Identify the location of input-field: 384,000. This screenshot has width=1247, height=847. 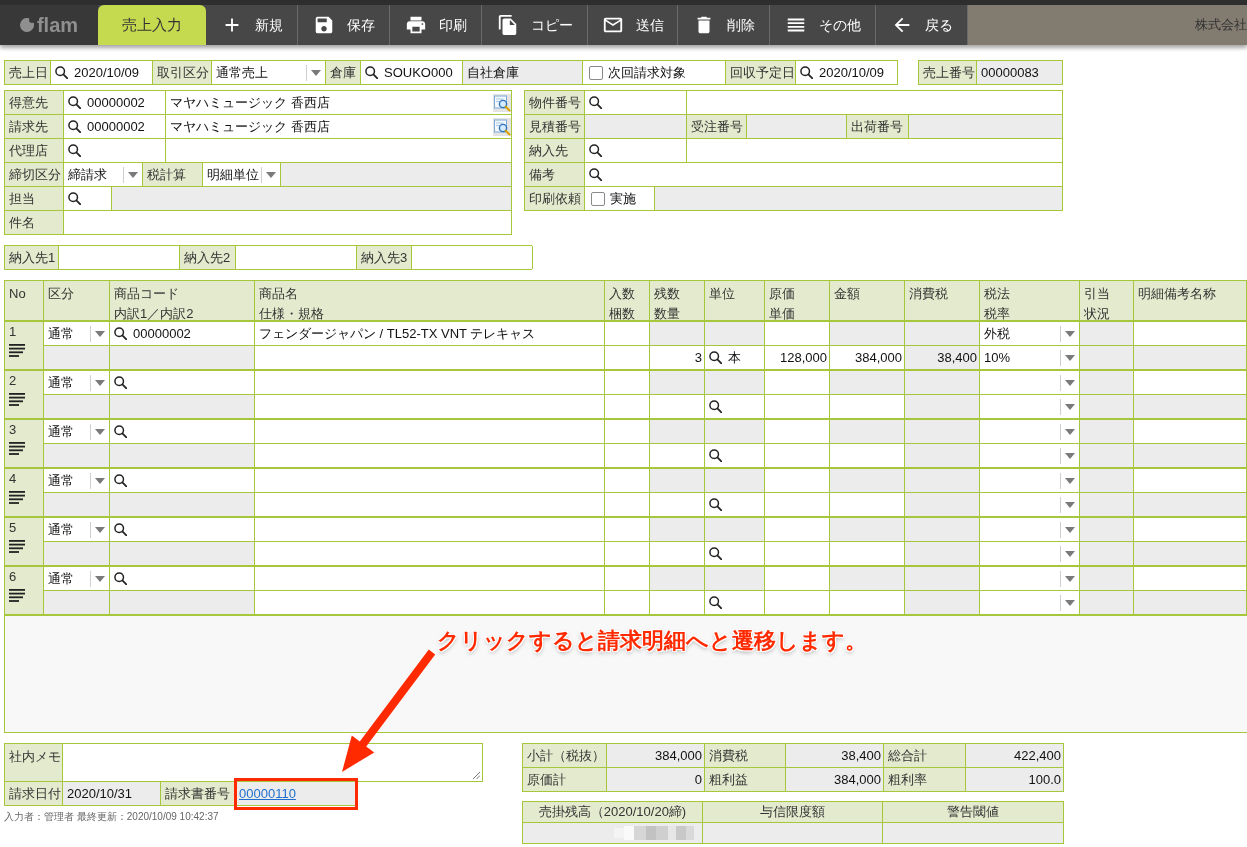
(867, 357).